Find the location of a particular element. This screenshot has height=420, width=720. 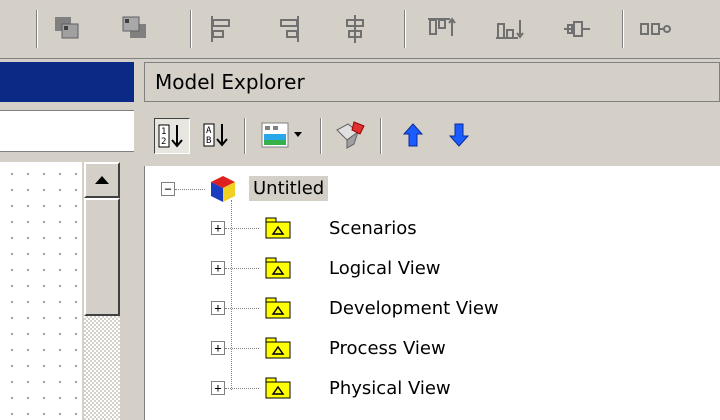

tree-item-scenarios: Scenarios is located at coordinates (373, 228).